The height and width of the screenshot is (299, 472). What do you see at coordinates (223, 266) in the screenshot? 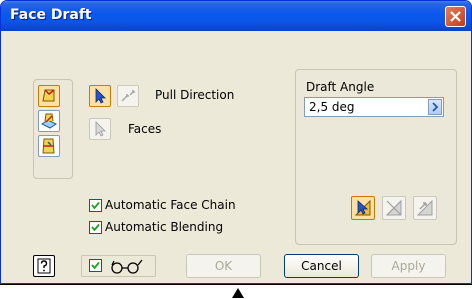
I see `ok-button: OK` at bounding box center [223, 266].